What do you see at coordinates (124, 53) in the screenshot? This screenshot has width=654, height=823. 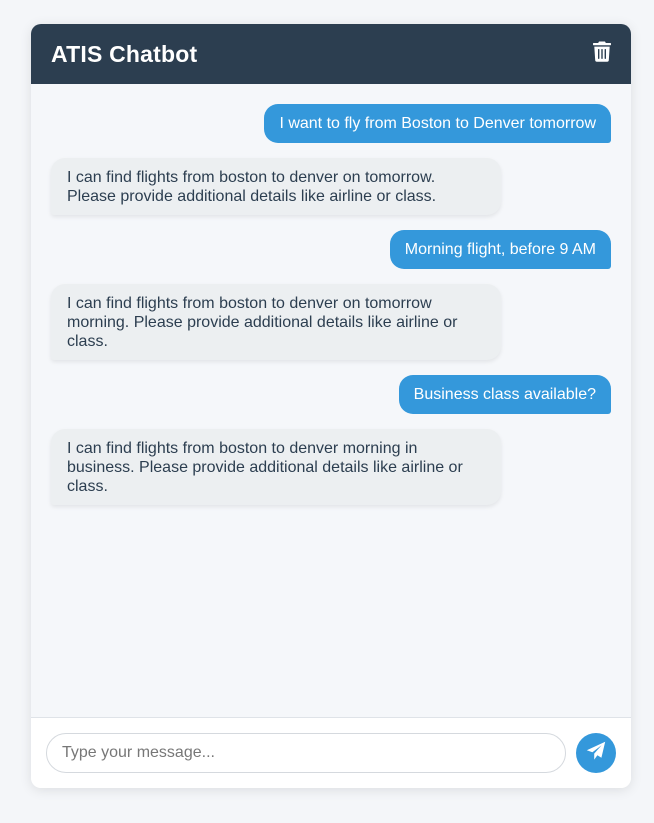 I see `chat-title: ATIS Chatbot` at bounding box center [124, 53].